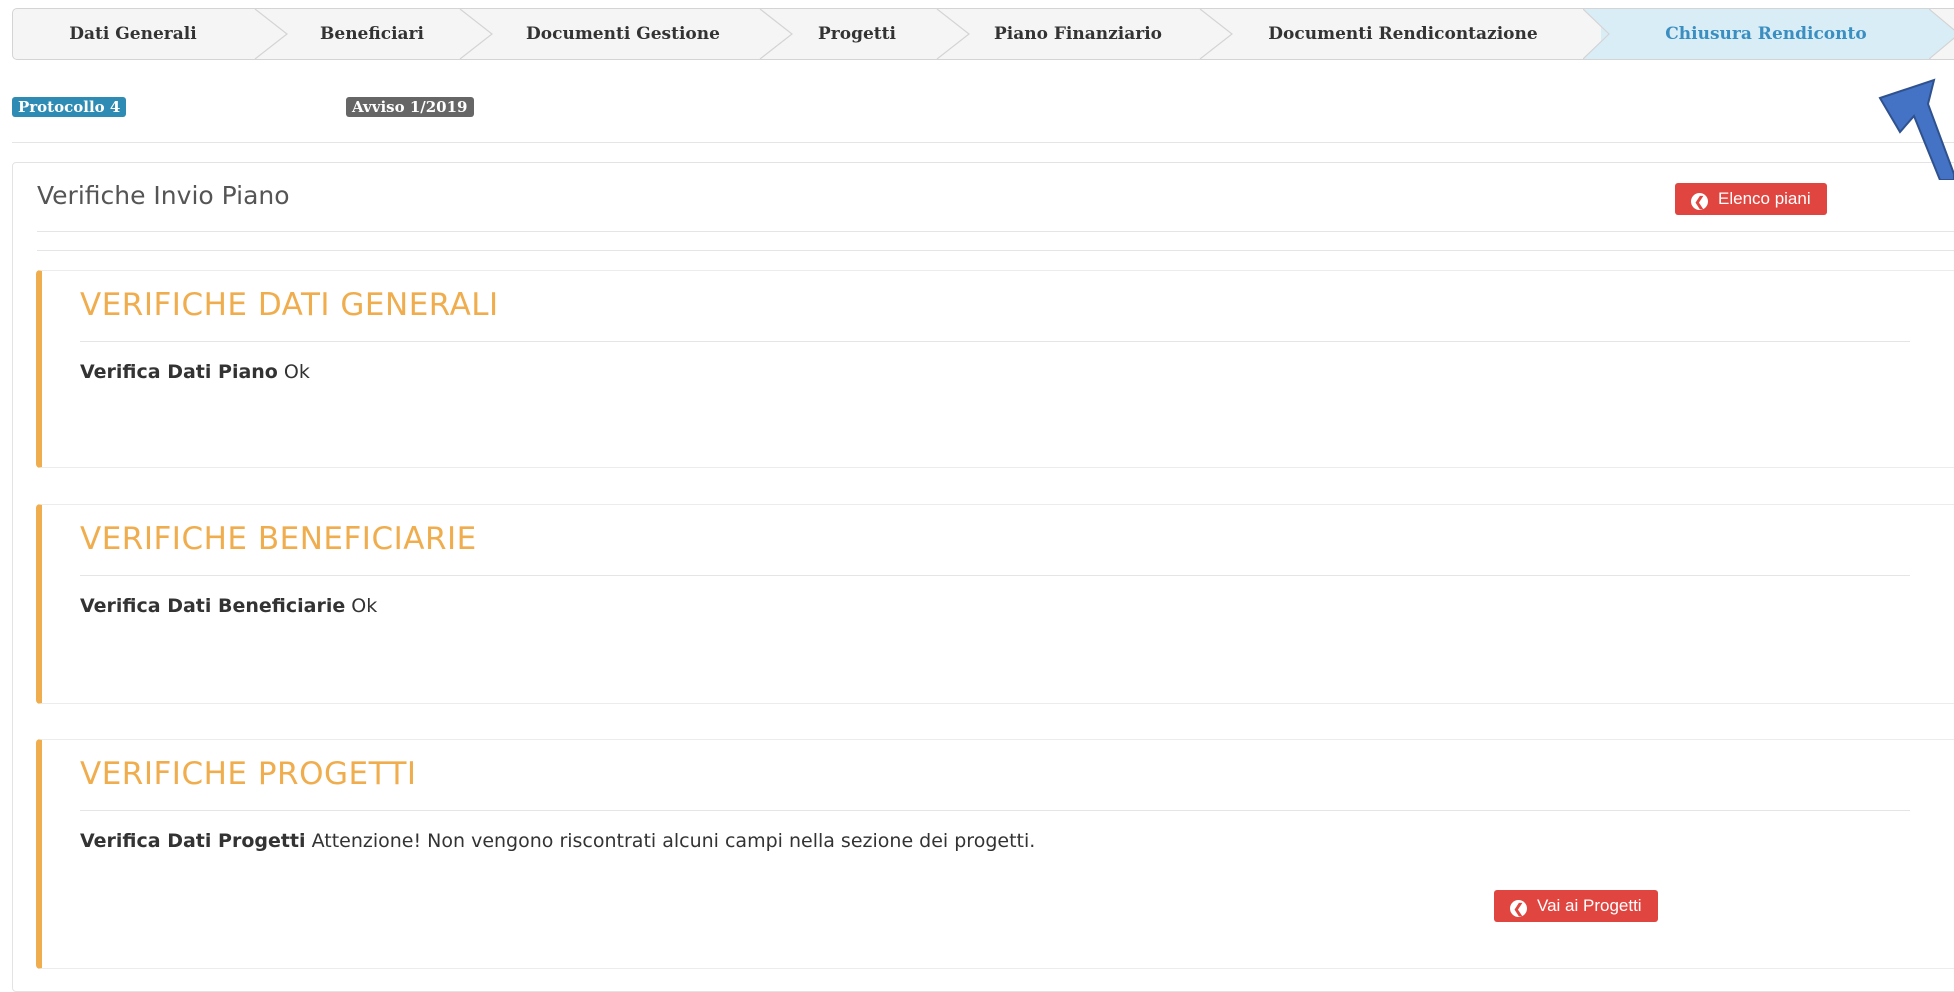 The width and height of the screenshot is (1954, 992). I want to click on avviso-badge: Avviso 1/2019, so click(410, 107).